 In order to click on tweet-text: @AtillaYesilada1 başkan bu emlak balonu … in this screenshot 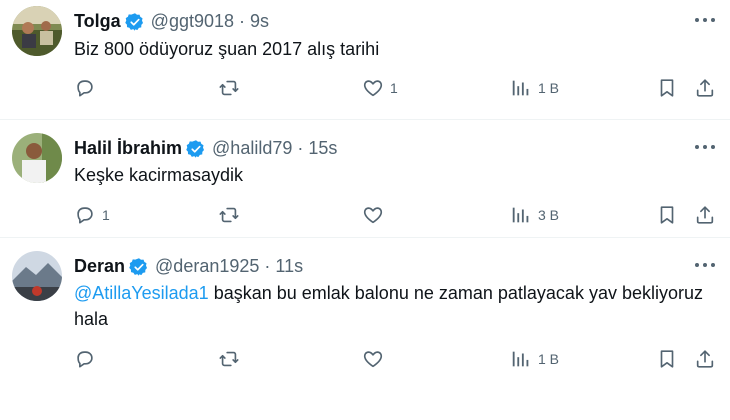, I will do `click(392, 306)`.